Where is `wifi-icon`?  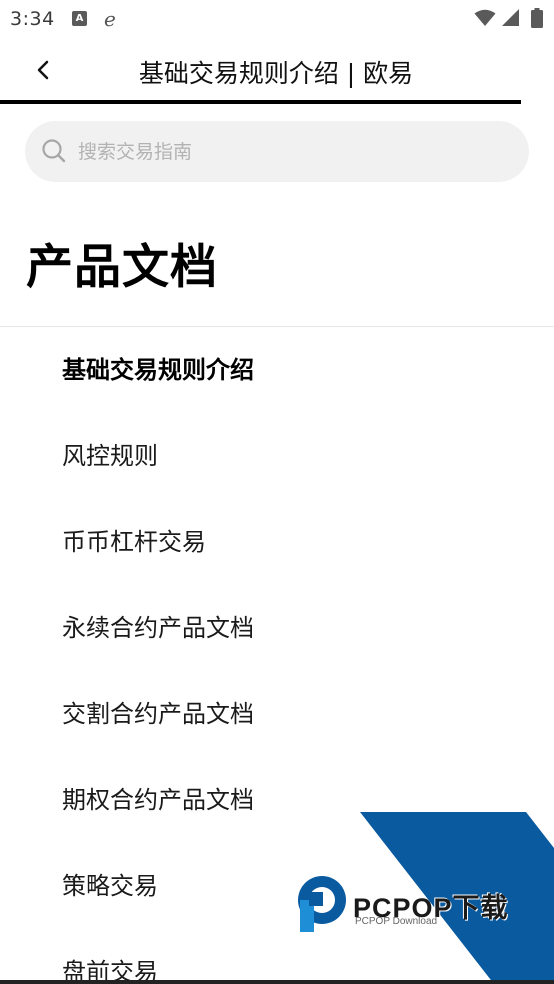 wifi-icon is located at coordinates (485, 17).